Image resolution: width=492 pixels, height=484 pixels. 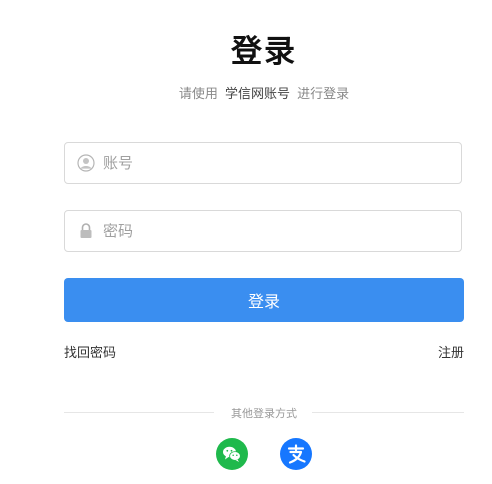 What do you see at coordinates (86, 230) in the screenshot?
I see `lock-icon` at bounding box center [86, 230].